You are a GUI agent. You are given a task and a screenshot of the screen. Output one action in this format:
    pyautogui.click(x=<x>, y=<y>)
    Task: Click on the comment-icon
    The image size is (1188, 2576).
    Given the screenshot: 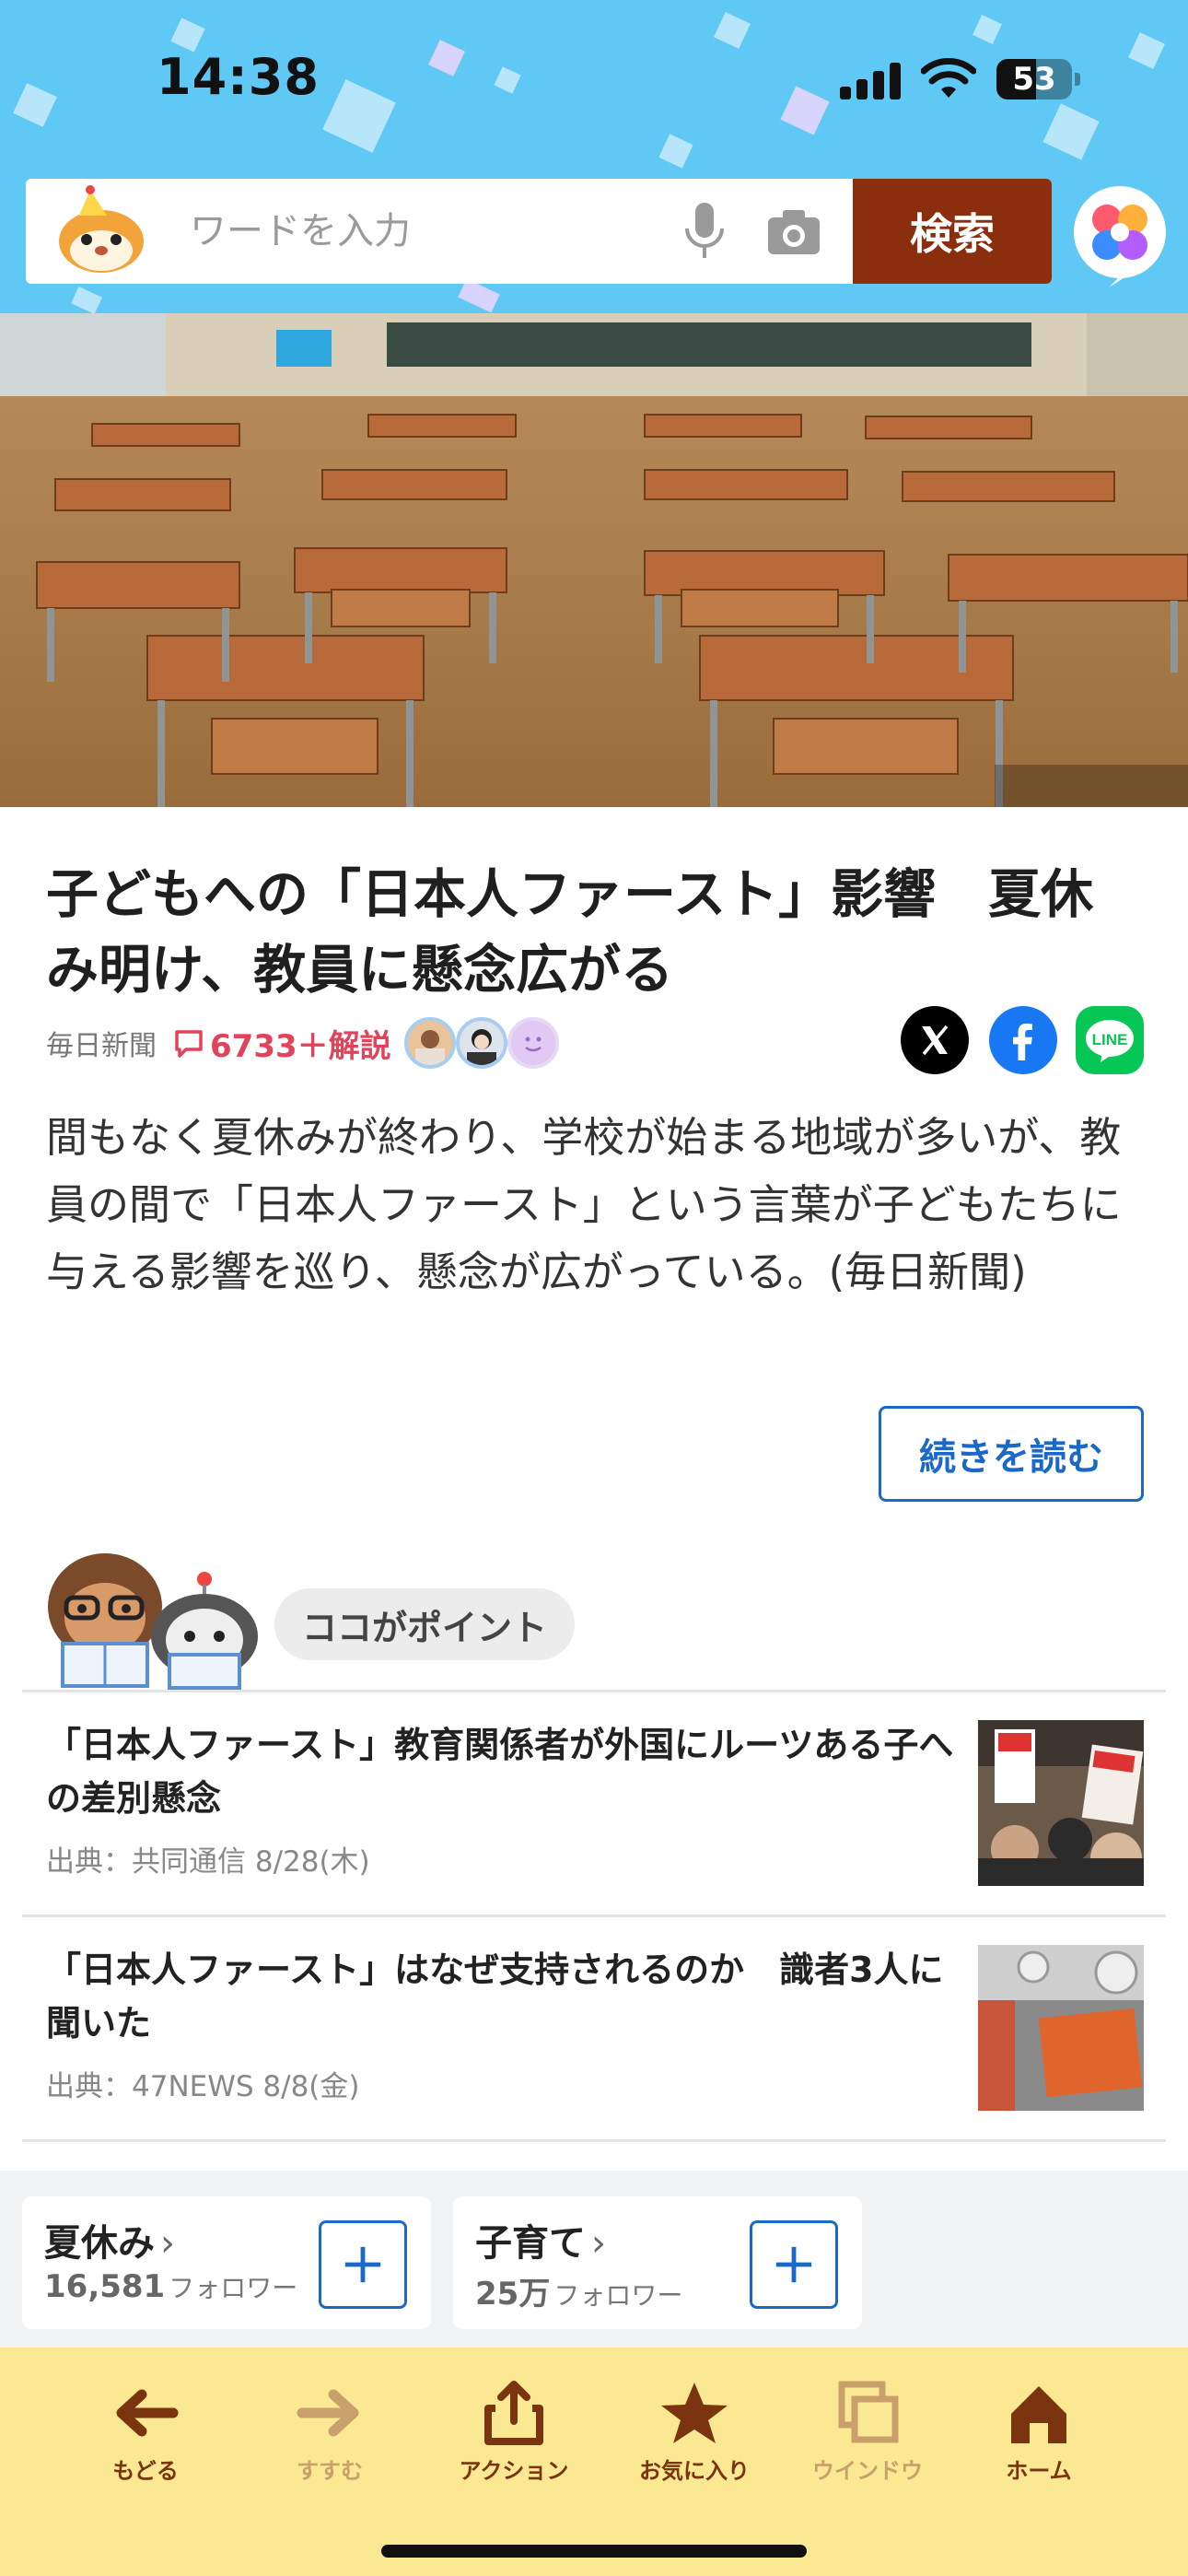 What is the action you would take?
    pyautogui.click(x=189, y=1043)
    